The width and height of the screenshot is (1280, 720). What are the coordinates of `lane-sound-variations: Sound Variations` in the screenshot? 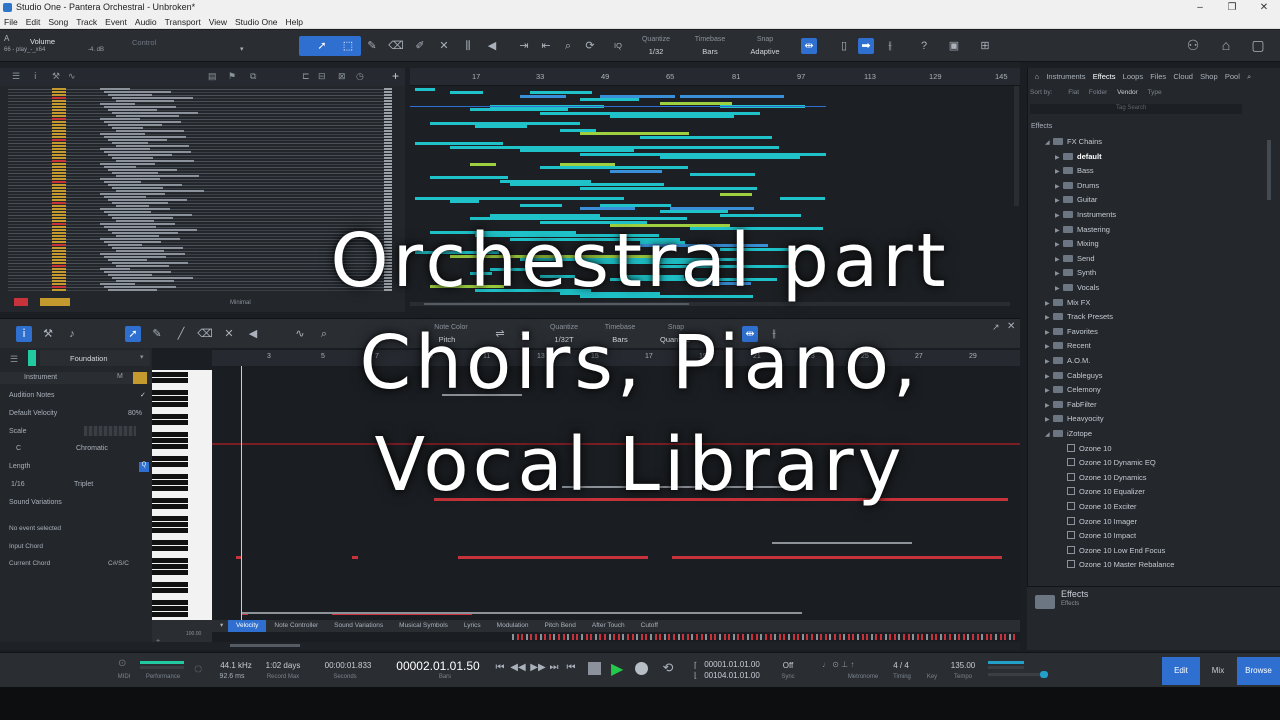 It's located at (358, 626).